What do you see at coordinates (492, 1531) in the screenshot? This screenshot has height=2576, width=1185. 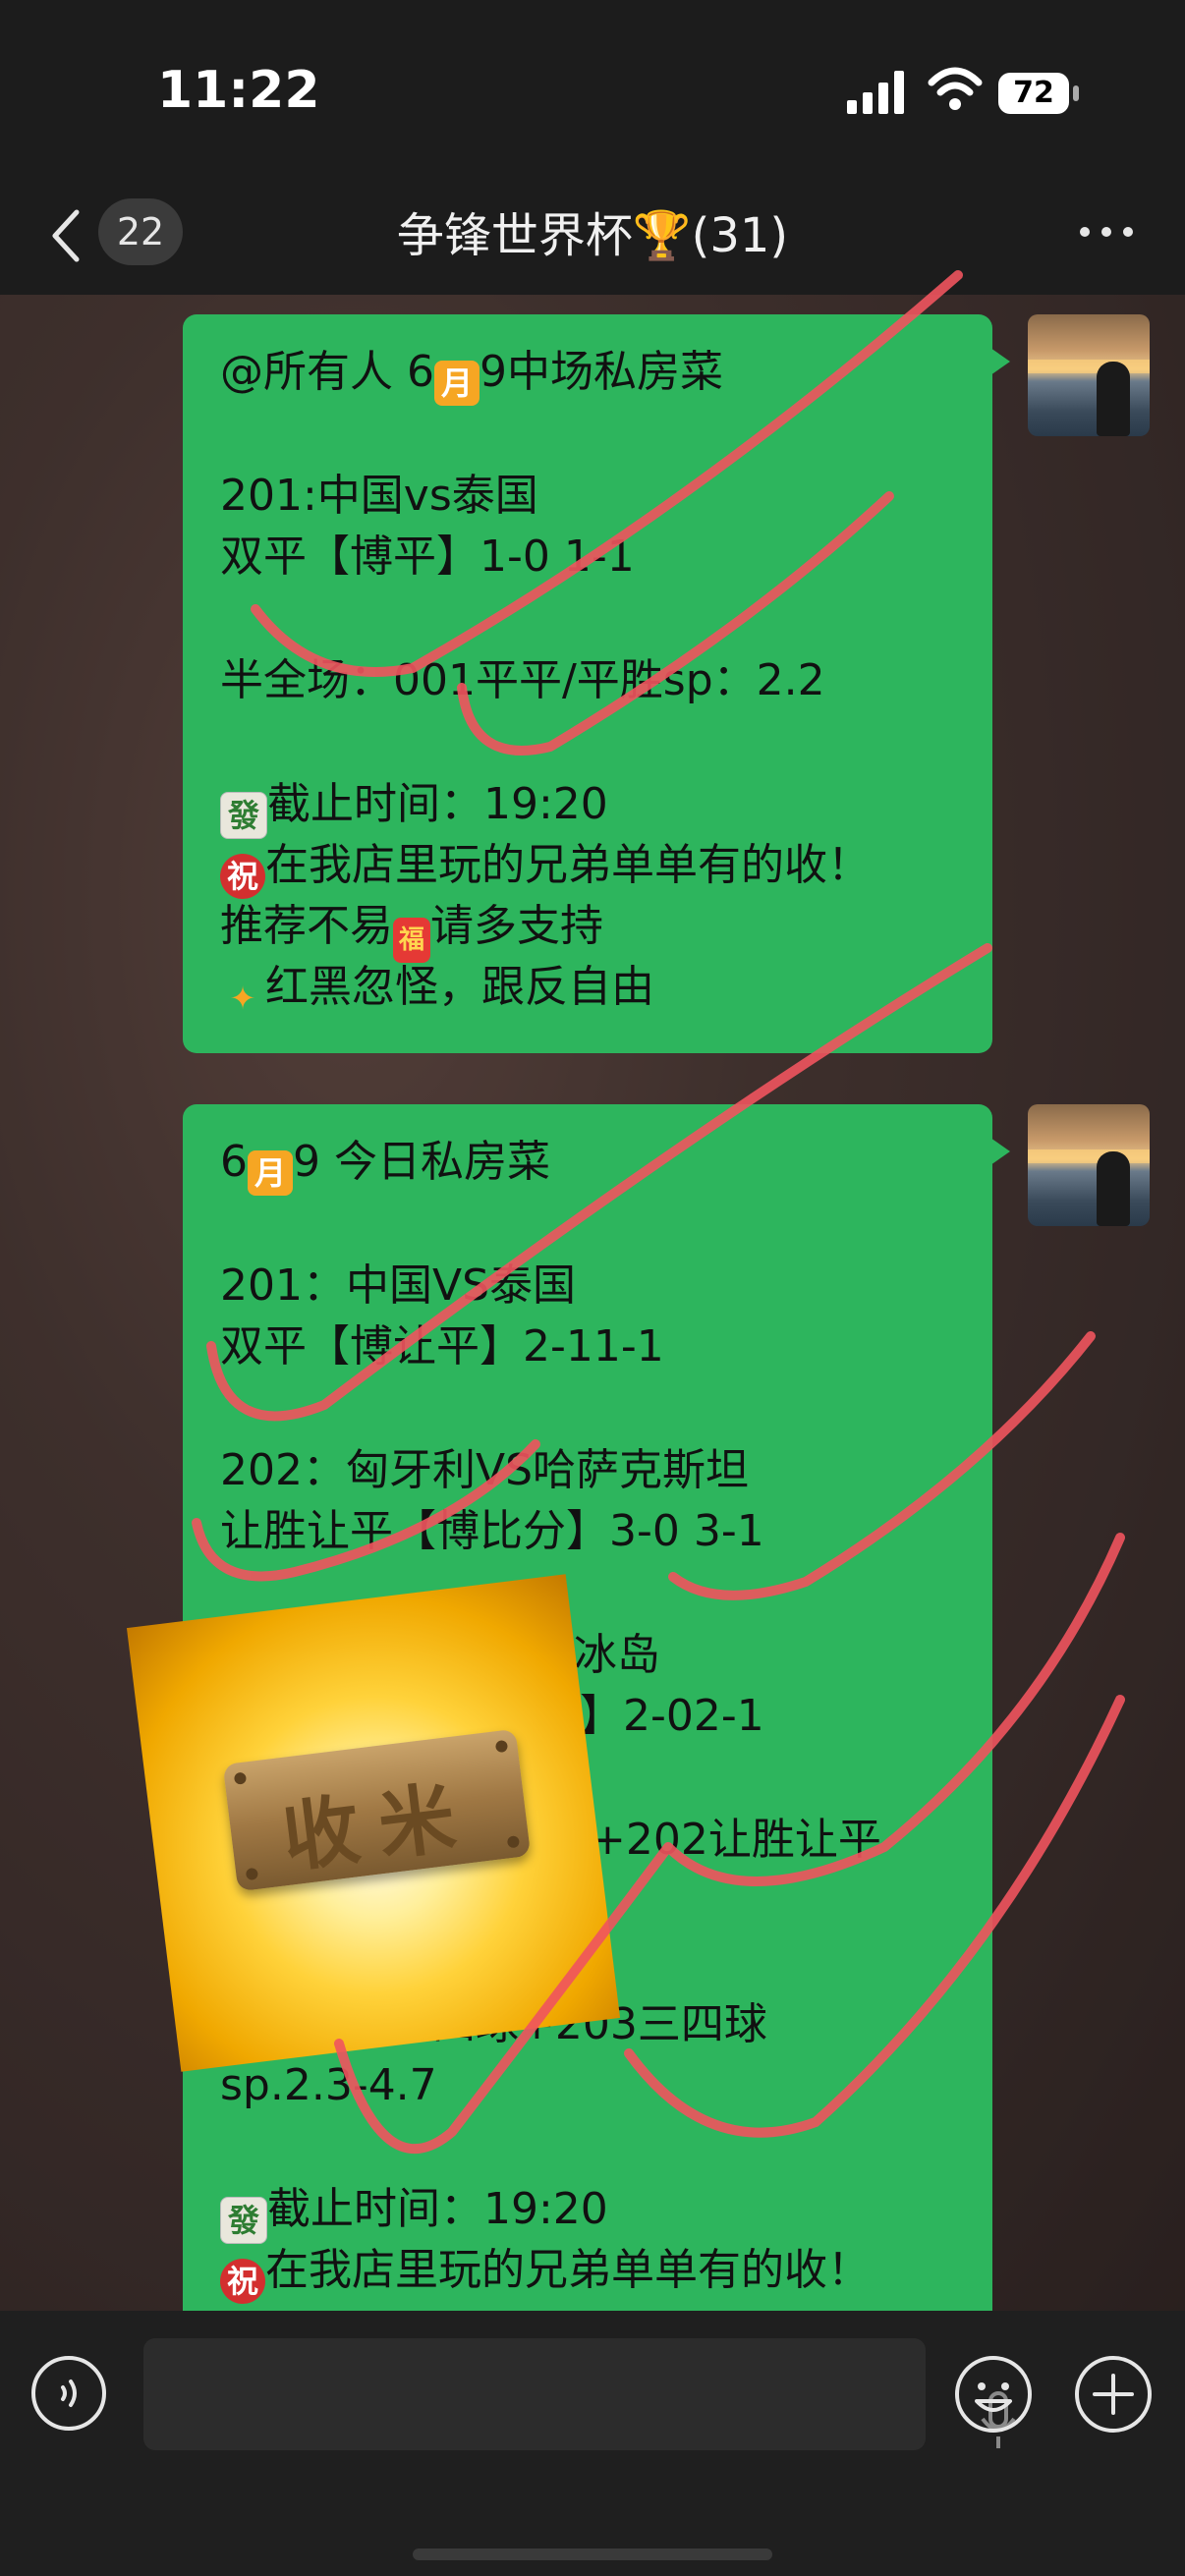 I see `message-line: 让胜让平【博比分】3-0 3-1` at bounding box center [492, 1531].